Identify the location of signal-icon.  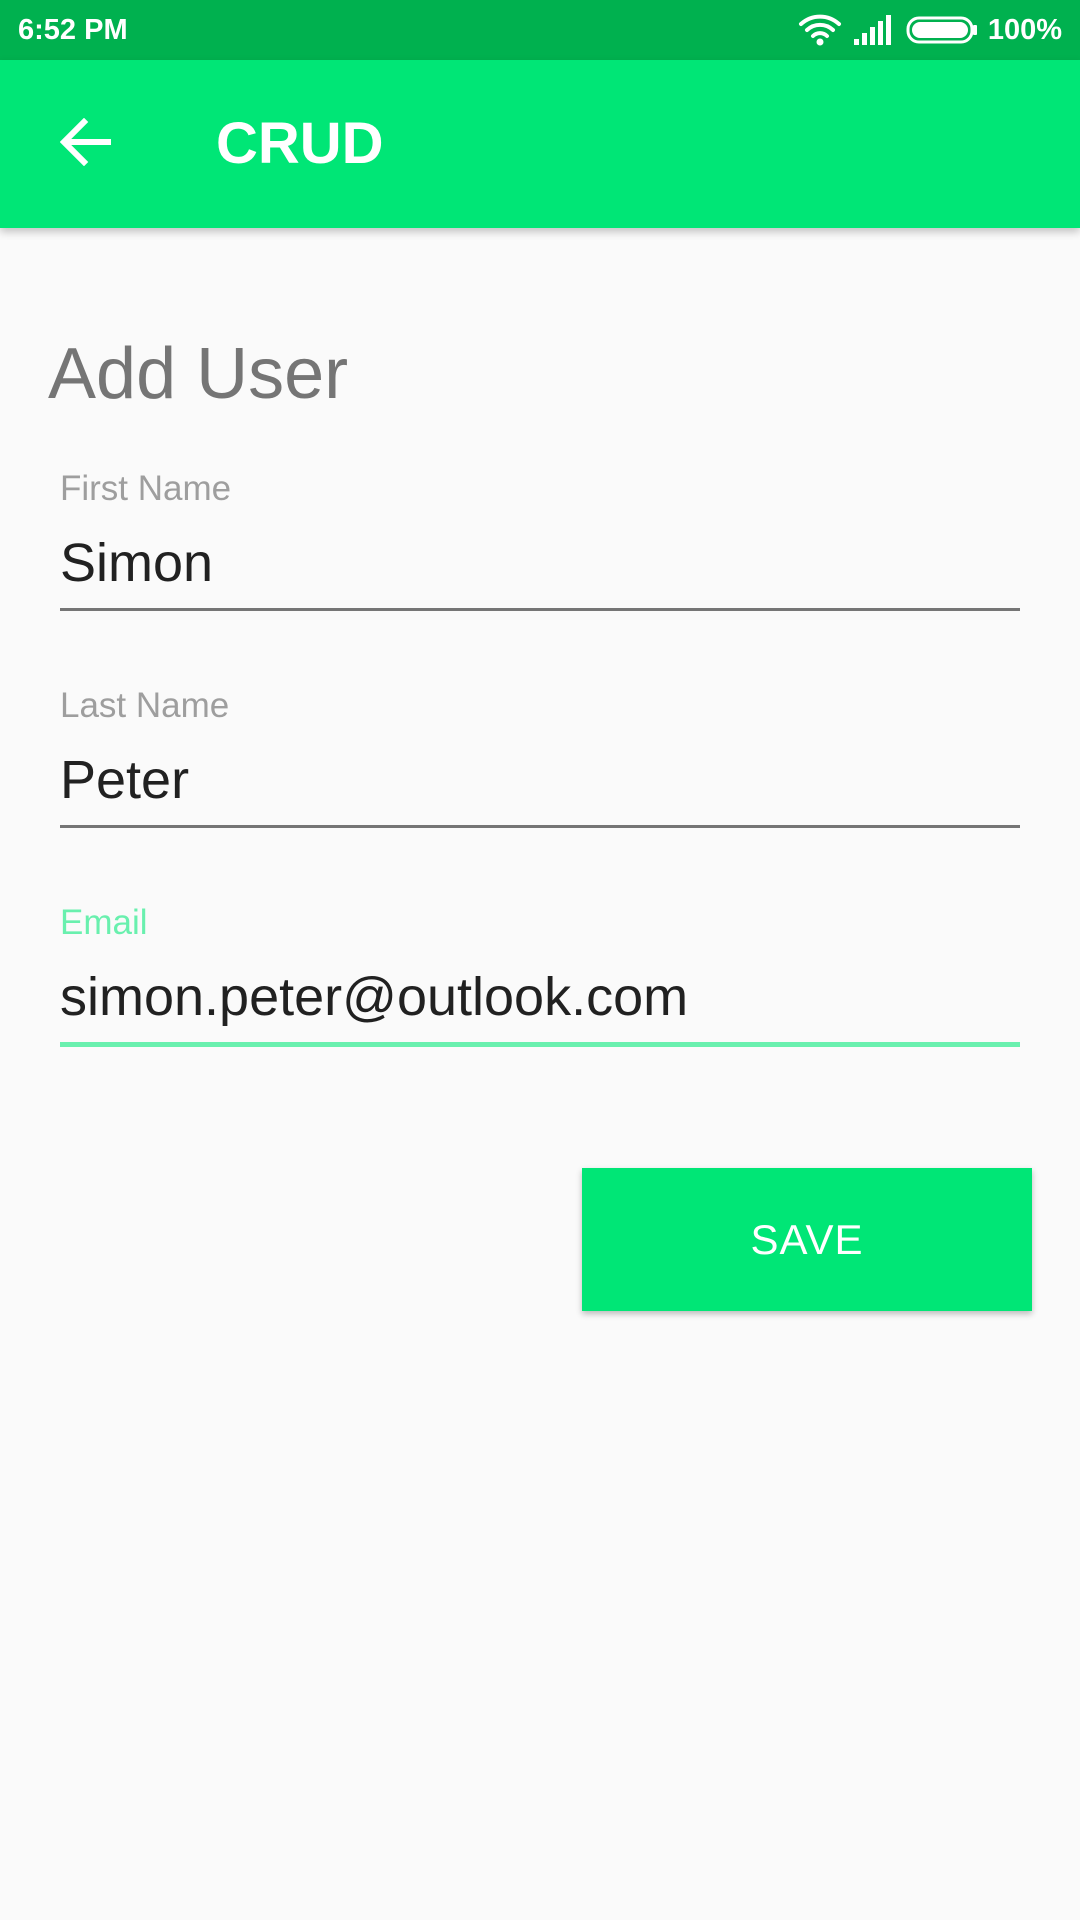
(872, 30).